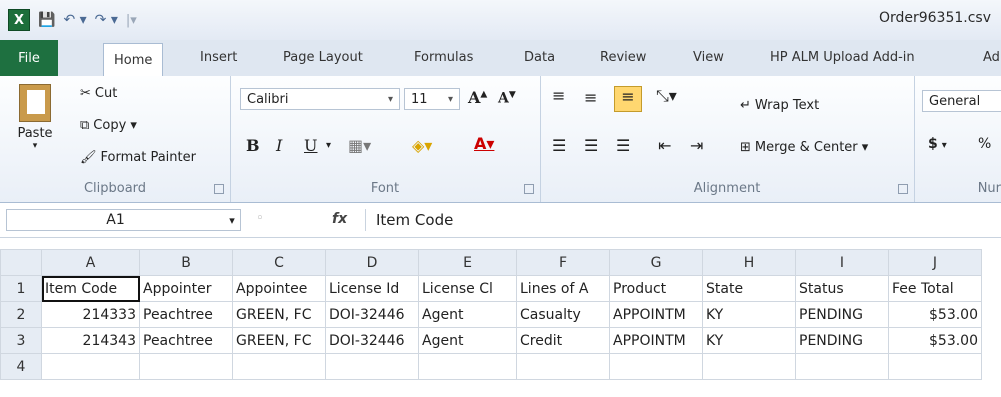  What do you see at coordinates (558, 95) in the screenshot?
I see `align-top-icon: ≡` at bounding box center [558, 95].